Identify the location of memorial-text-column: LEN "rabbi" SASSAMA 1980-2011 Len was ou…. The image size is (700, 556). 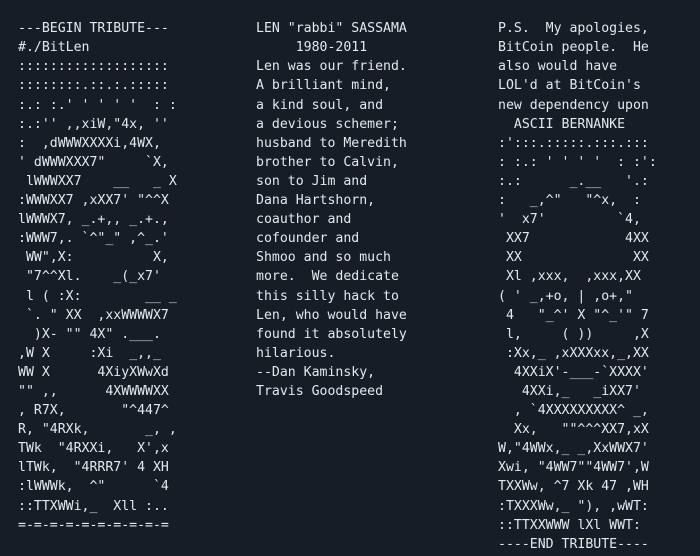
(331, 210).